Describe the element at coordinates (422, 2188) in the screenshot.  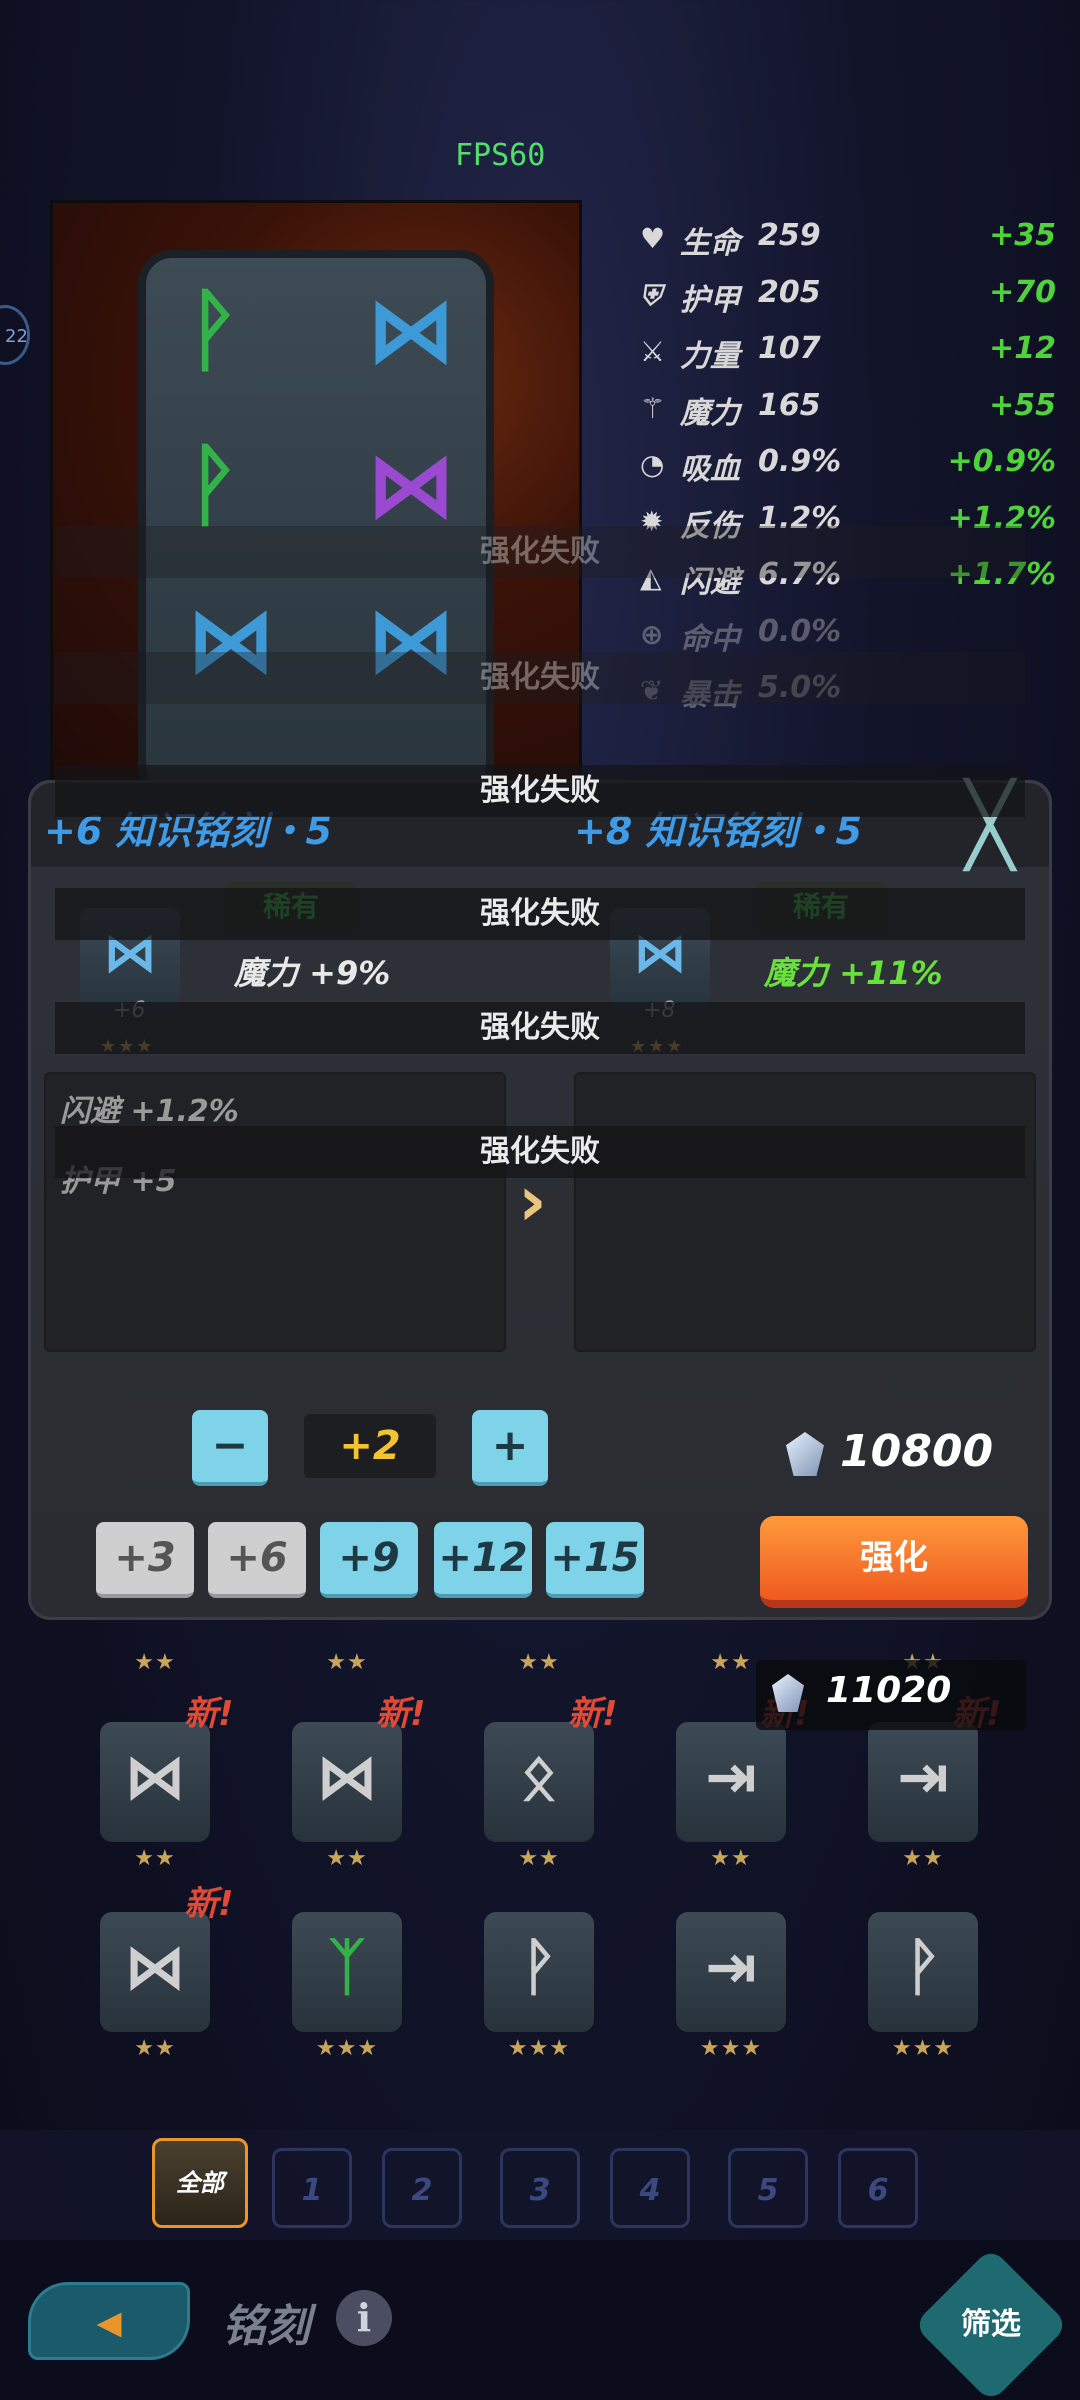
I see `tab-2: 2` at that location.